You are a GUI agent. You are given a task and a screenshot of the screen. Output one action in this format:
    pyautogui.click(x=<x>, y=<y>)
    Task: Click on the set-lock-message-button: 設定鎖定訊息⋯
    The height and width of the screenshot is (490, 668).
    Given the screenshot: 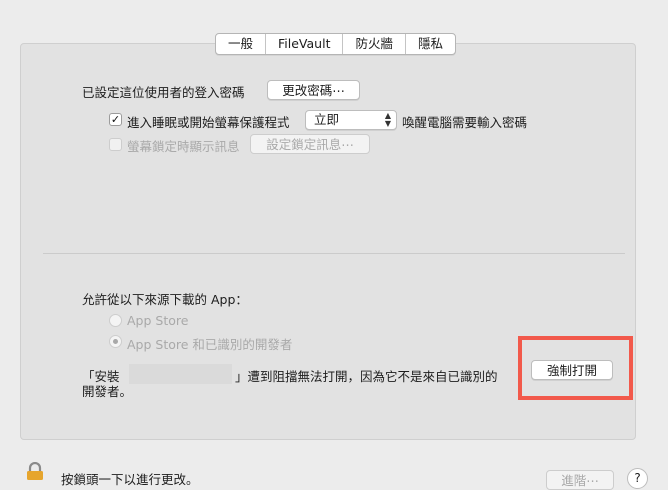 What is the action you would take?
    pyautogui.click(x=310, y=144)
    